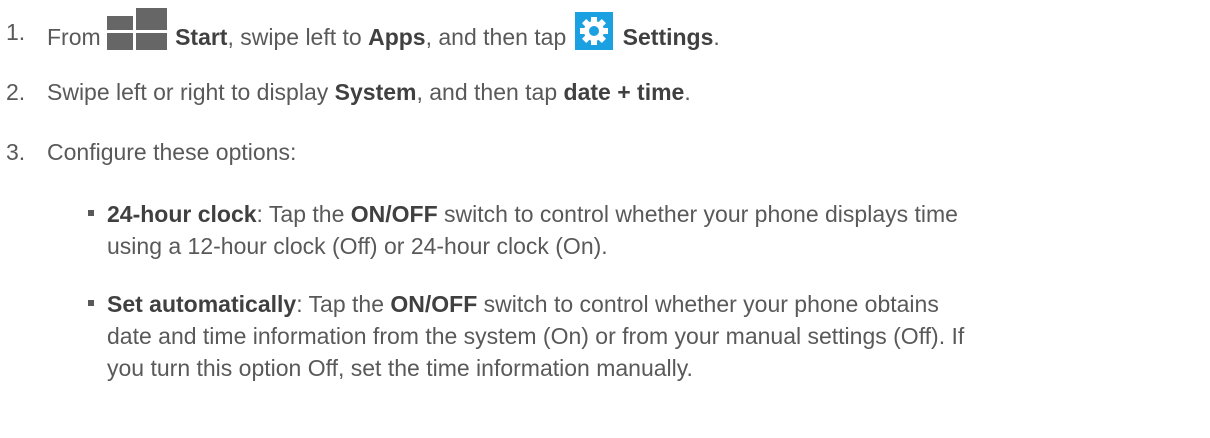 The width and height of the screenshot is (1210, 438). Describe the element at coordinates (202, 304) in the screenshot. I see `option-label: Set automatically` at that location.